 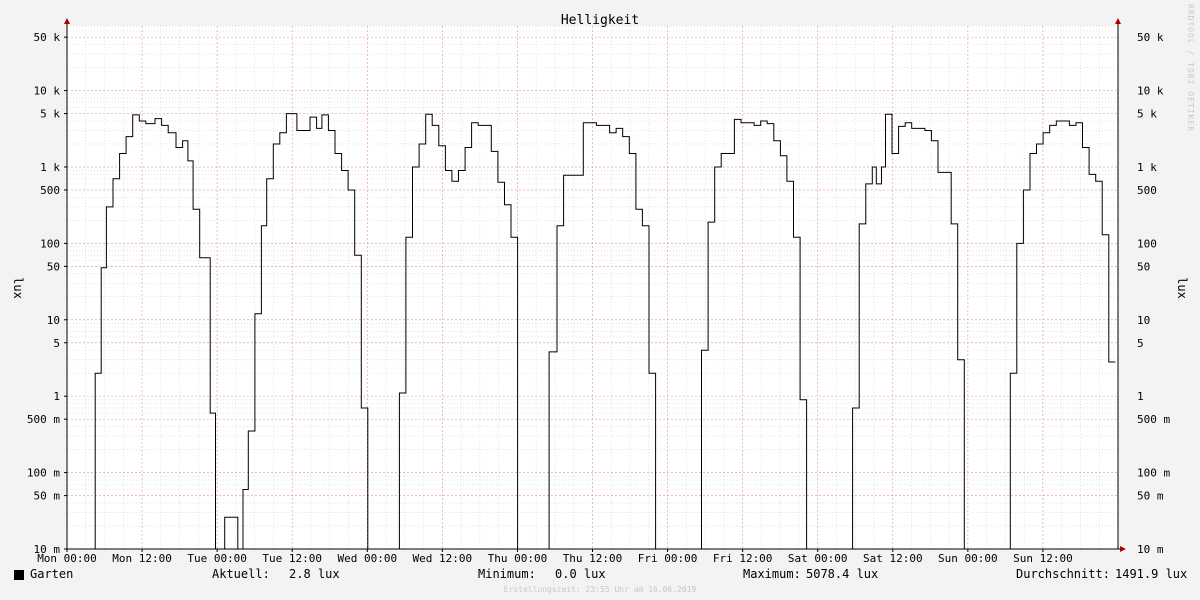 What do you see at coordinates (600, 20) in the screenshot?
I see `chart-title: Helligkeit` at bounding box center [600, 20].